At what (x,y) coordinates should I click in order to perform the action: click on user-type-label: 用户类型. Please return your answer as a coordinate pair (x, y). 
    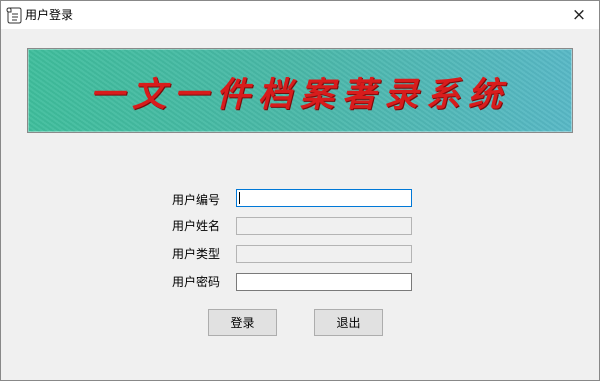
    Looking at the image, I should click on (196, 254).